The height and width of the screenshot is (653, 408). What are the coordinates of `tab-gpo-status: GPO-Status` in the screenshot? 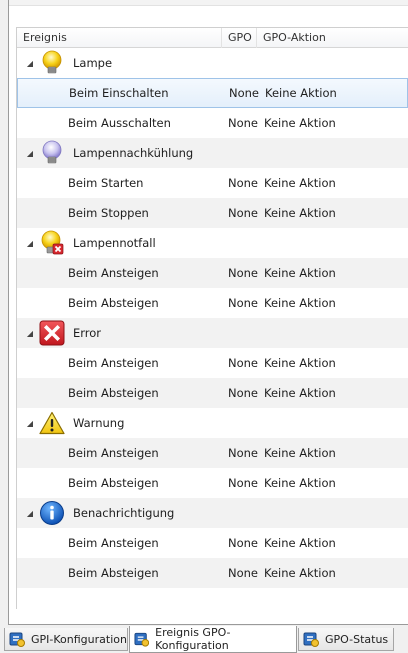 It's located at (346, 639).